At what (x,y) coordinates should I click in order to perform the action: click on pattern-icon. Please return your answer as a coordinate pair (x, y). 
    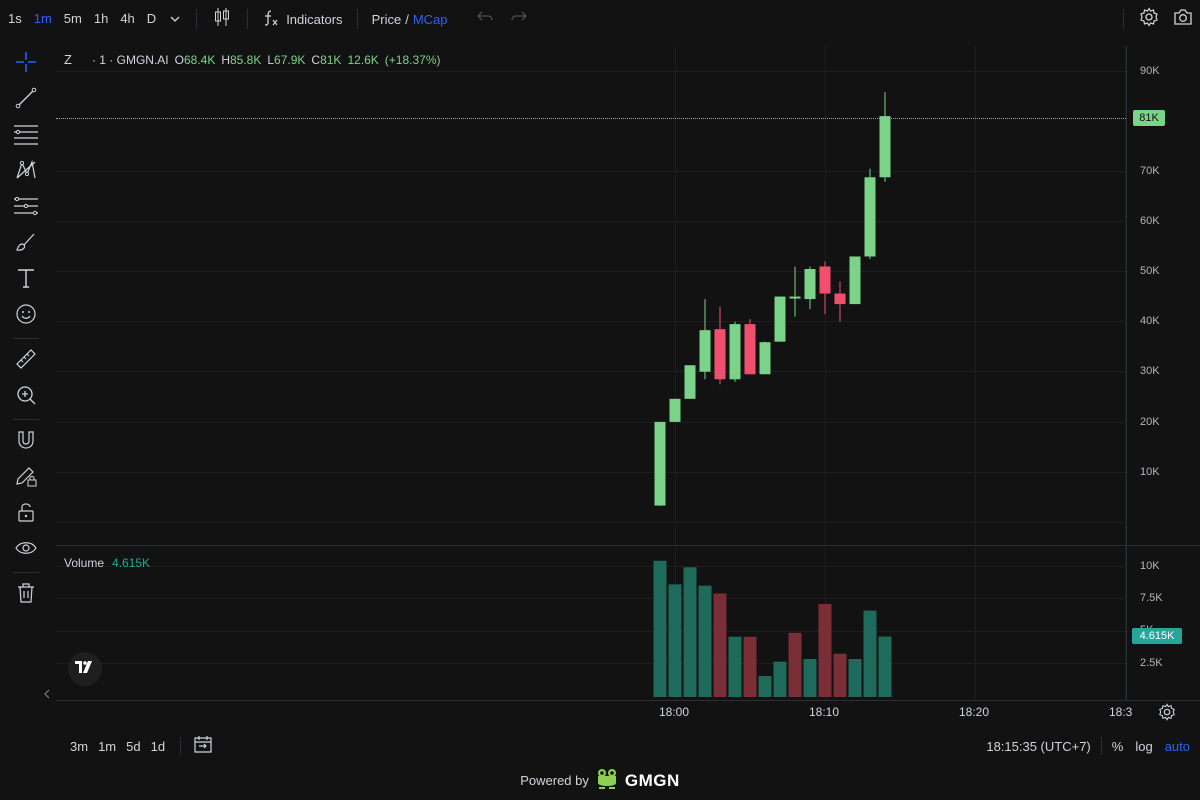
    Looking at the image, I should click on (26, 172).